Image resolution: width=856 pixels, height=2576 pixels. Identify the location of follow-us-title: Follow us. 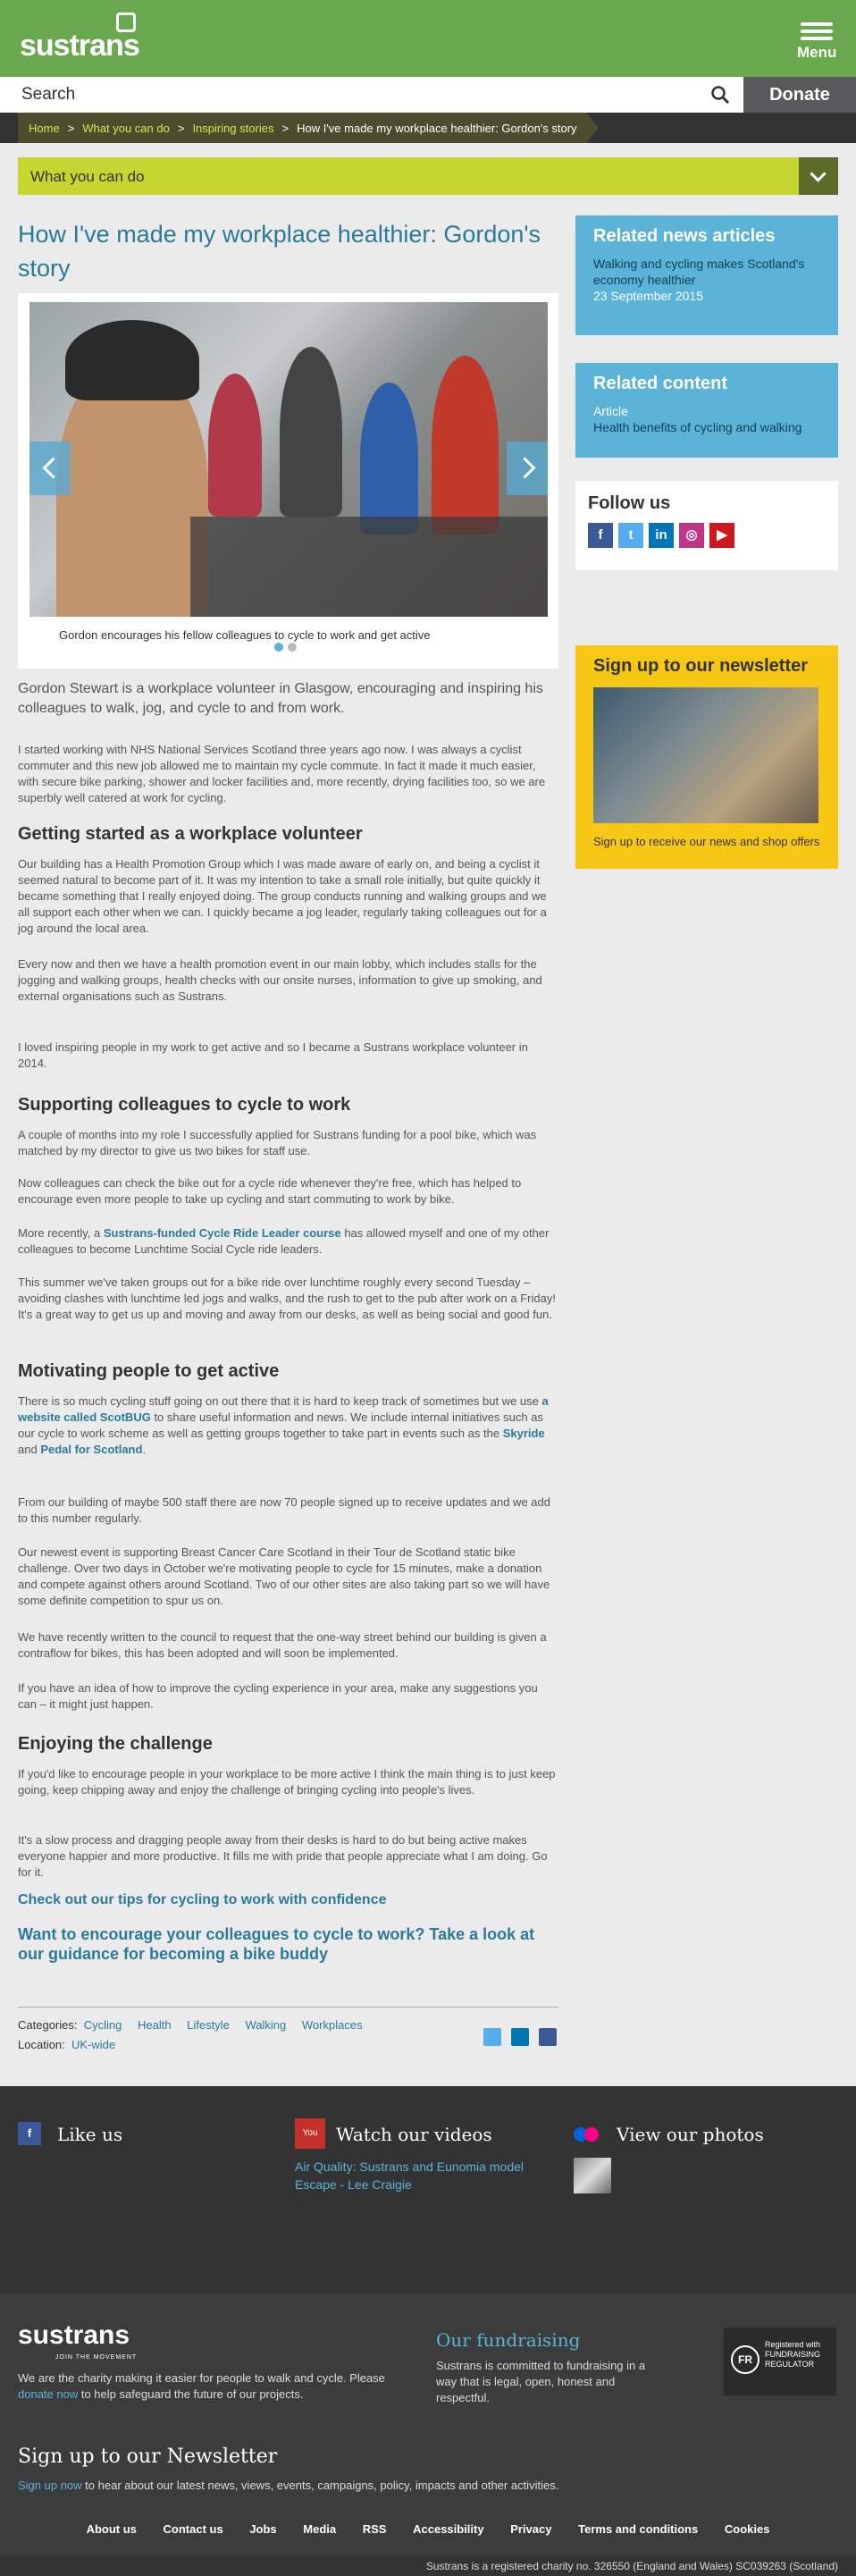
(629, 503).